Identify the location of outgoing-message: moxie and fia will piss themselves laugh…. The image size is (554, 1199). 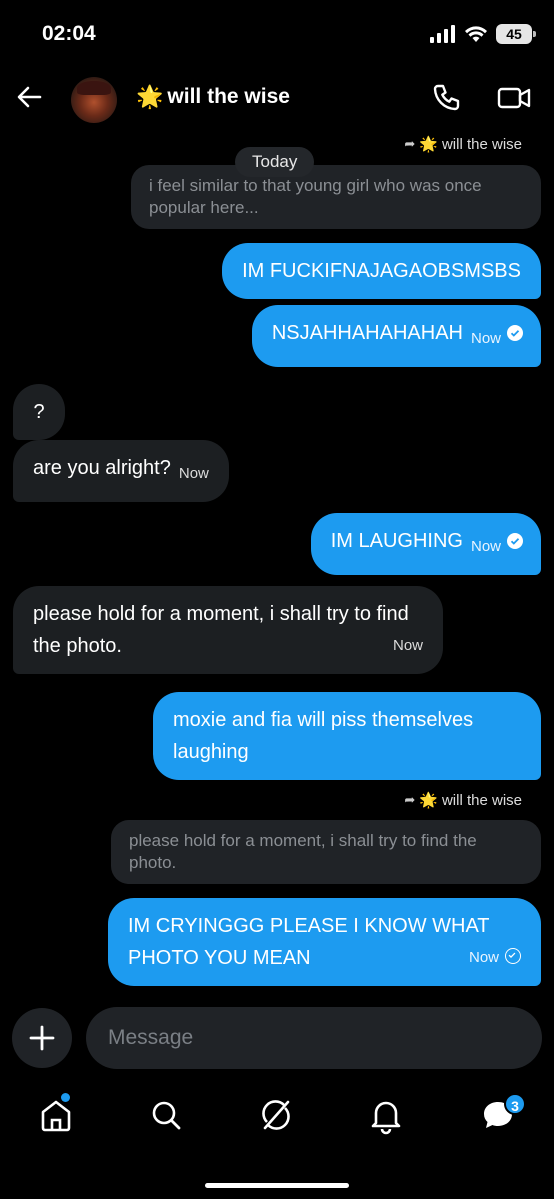
(347, 736).